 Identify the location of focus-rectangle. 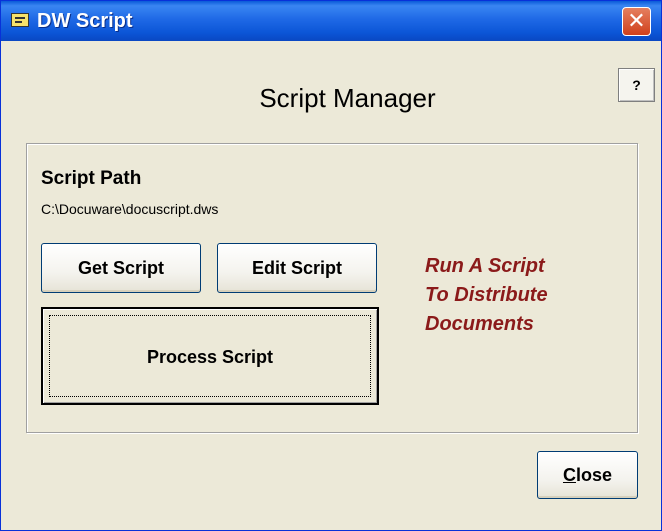
(210, 356).